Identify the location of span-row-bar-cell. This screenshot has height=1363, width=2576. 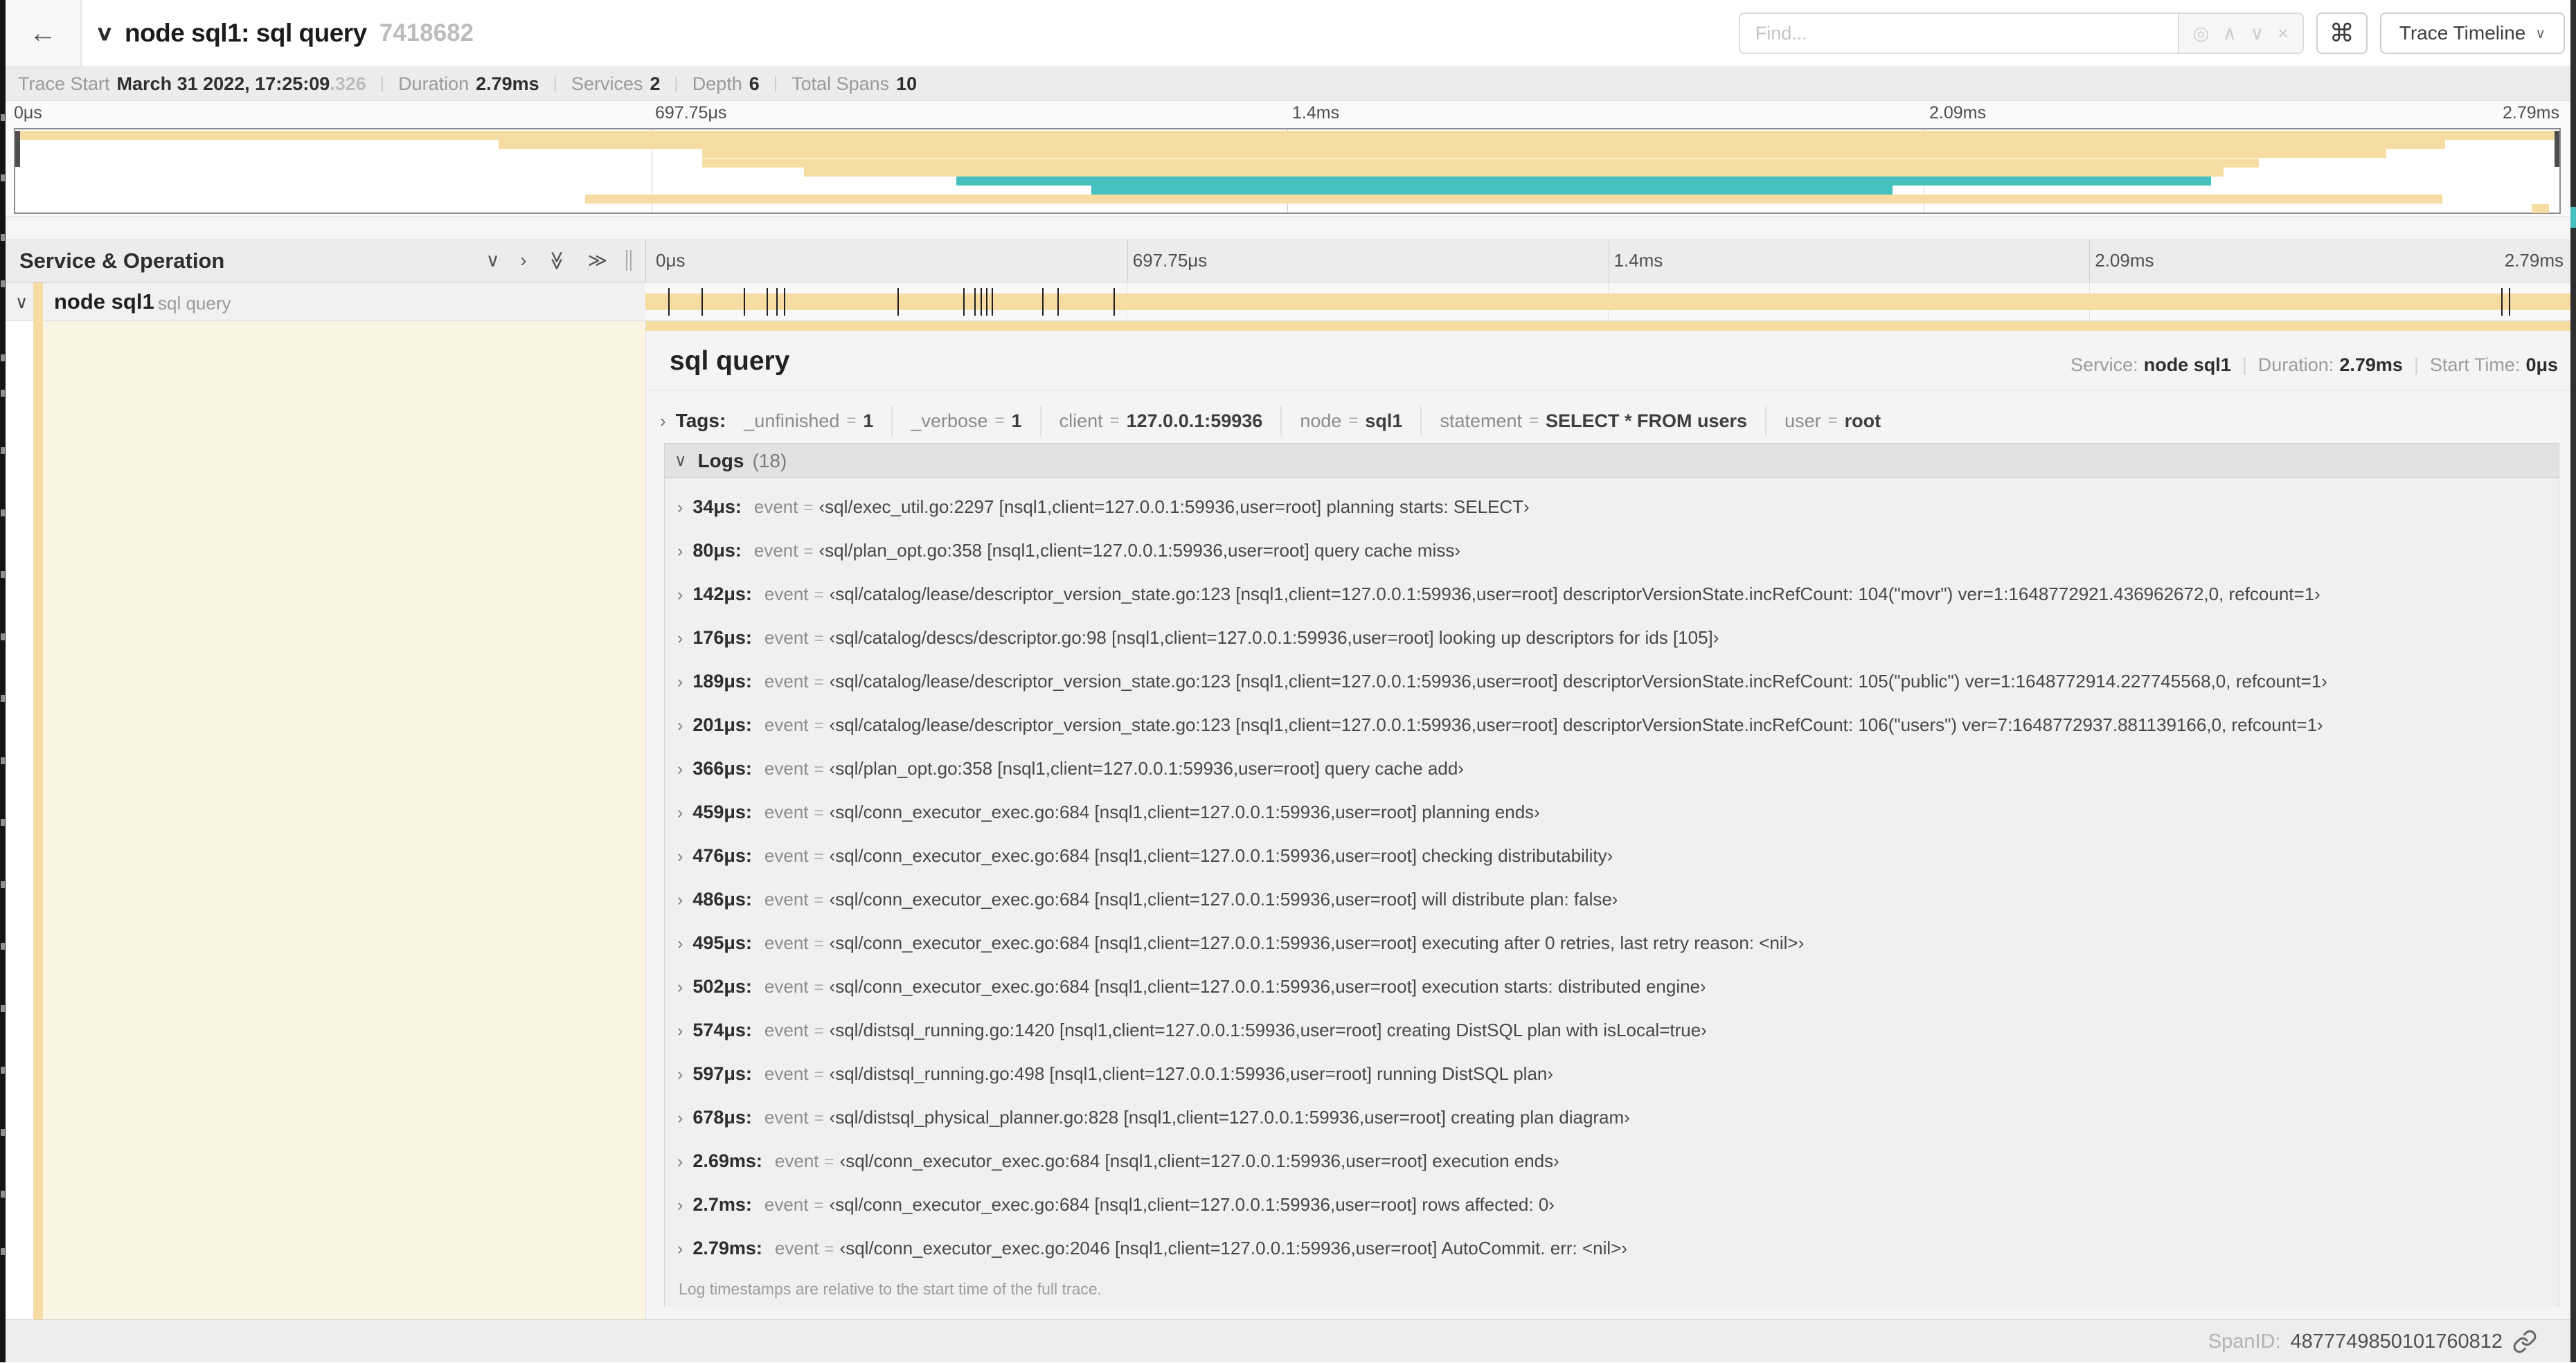
(1608, 301).